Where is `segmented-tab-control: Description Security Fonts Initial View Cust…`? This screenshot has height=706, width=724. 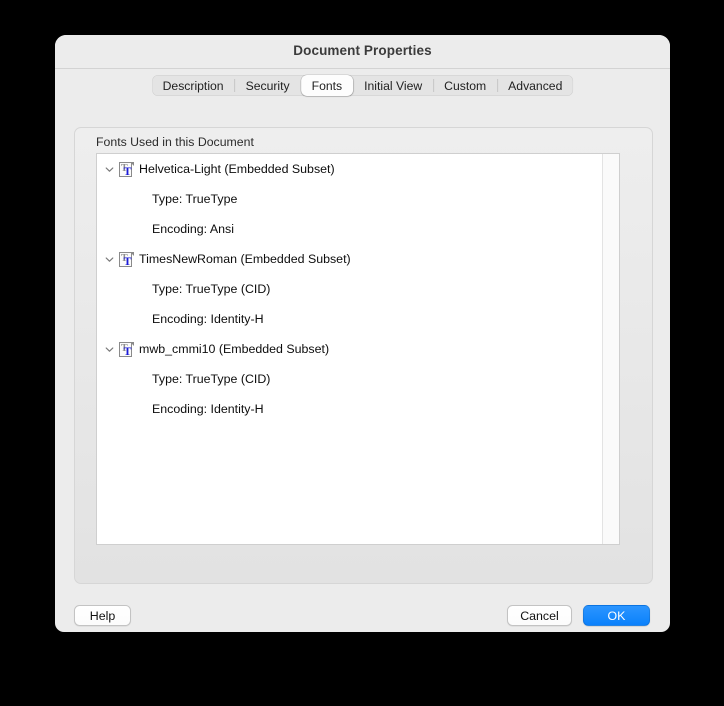
segmented-tab-control: Description Security Fonts Initial View Cust… is located at coordinates (362, 85).